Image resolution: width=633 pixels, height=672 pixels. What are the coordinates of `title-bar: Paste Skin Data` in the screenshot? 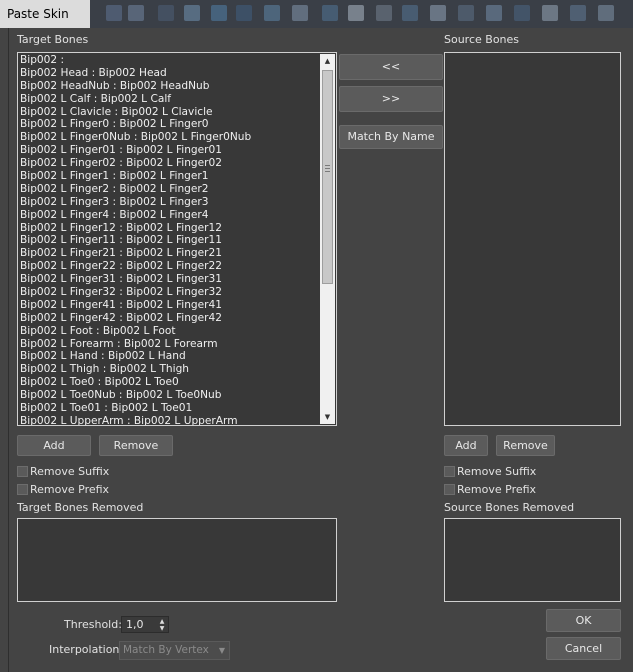 It's located at (316, 14).